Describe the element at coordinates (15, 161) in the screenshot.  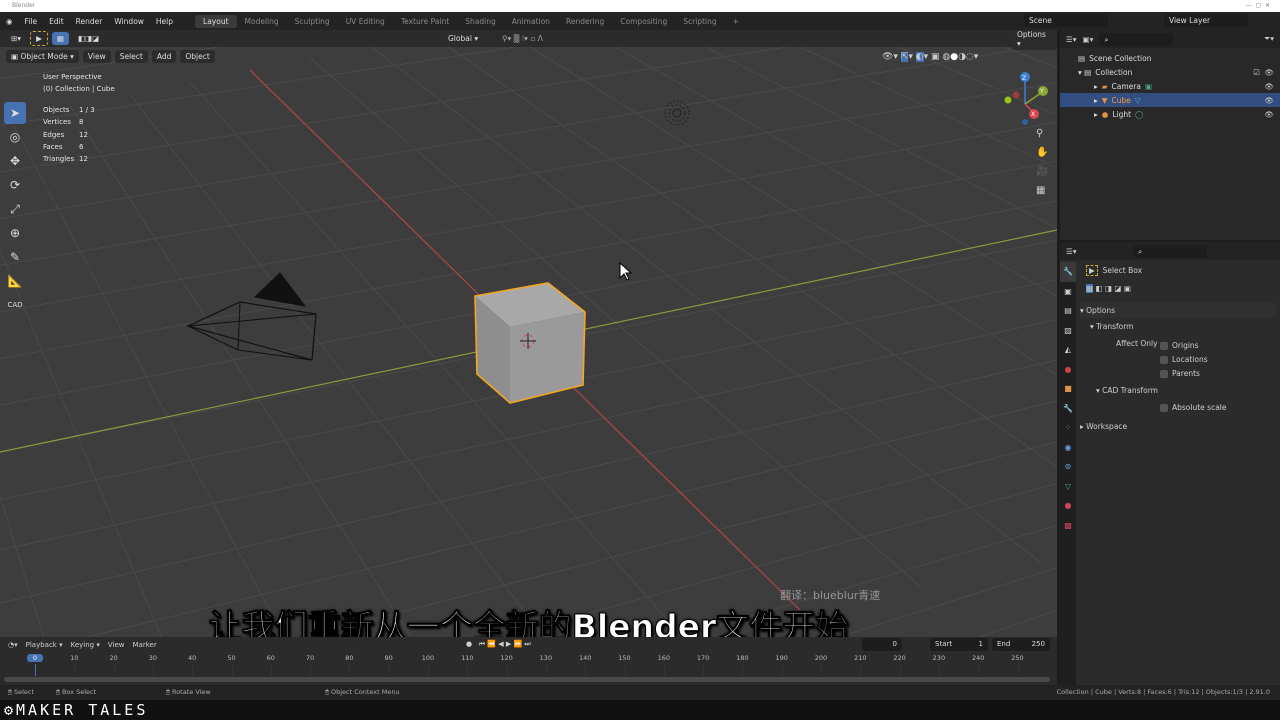
I see `move-tool: ✥` at that location.